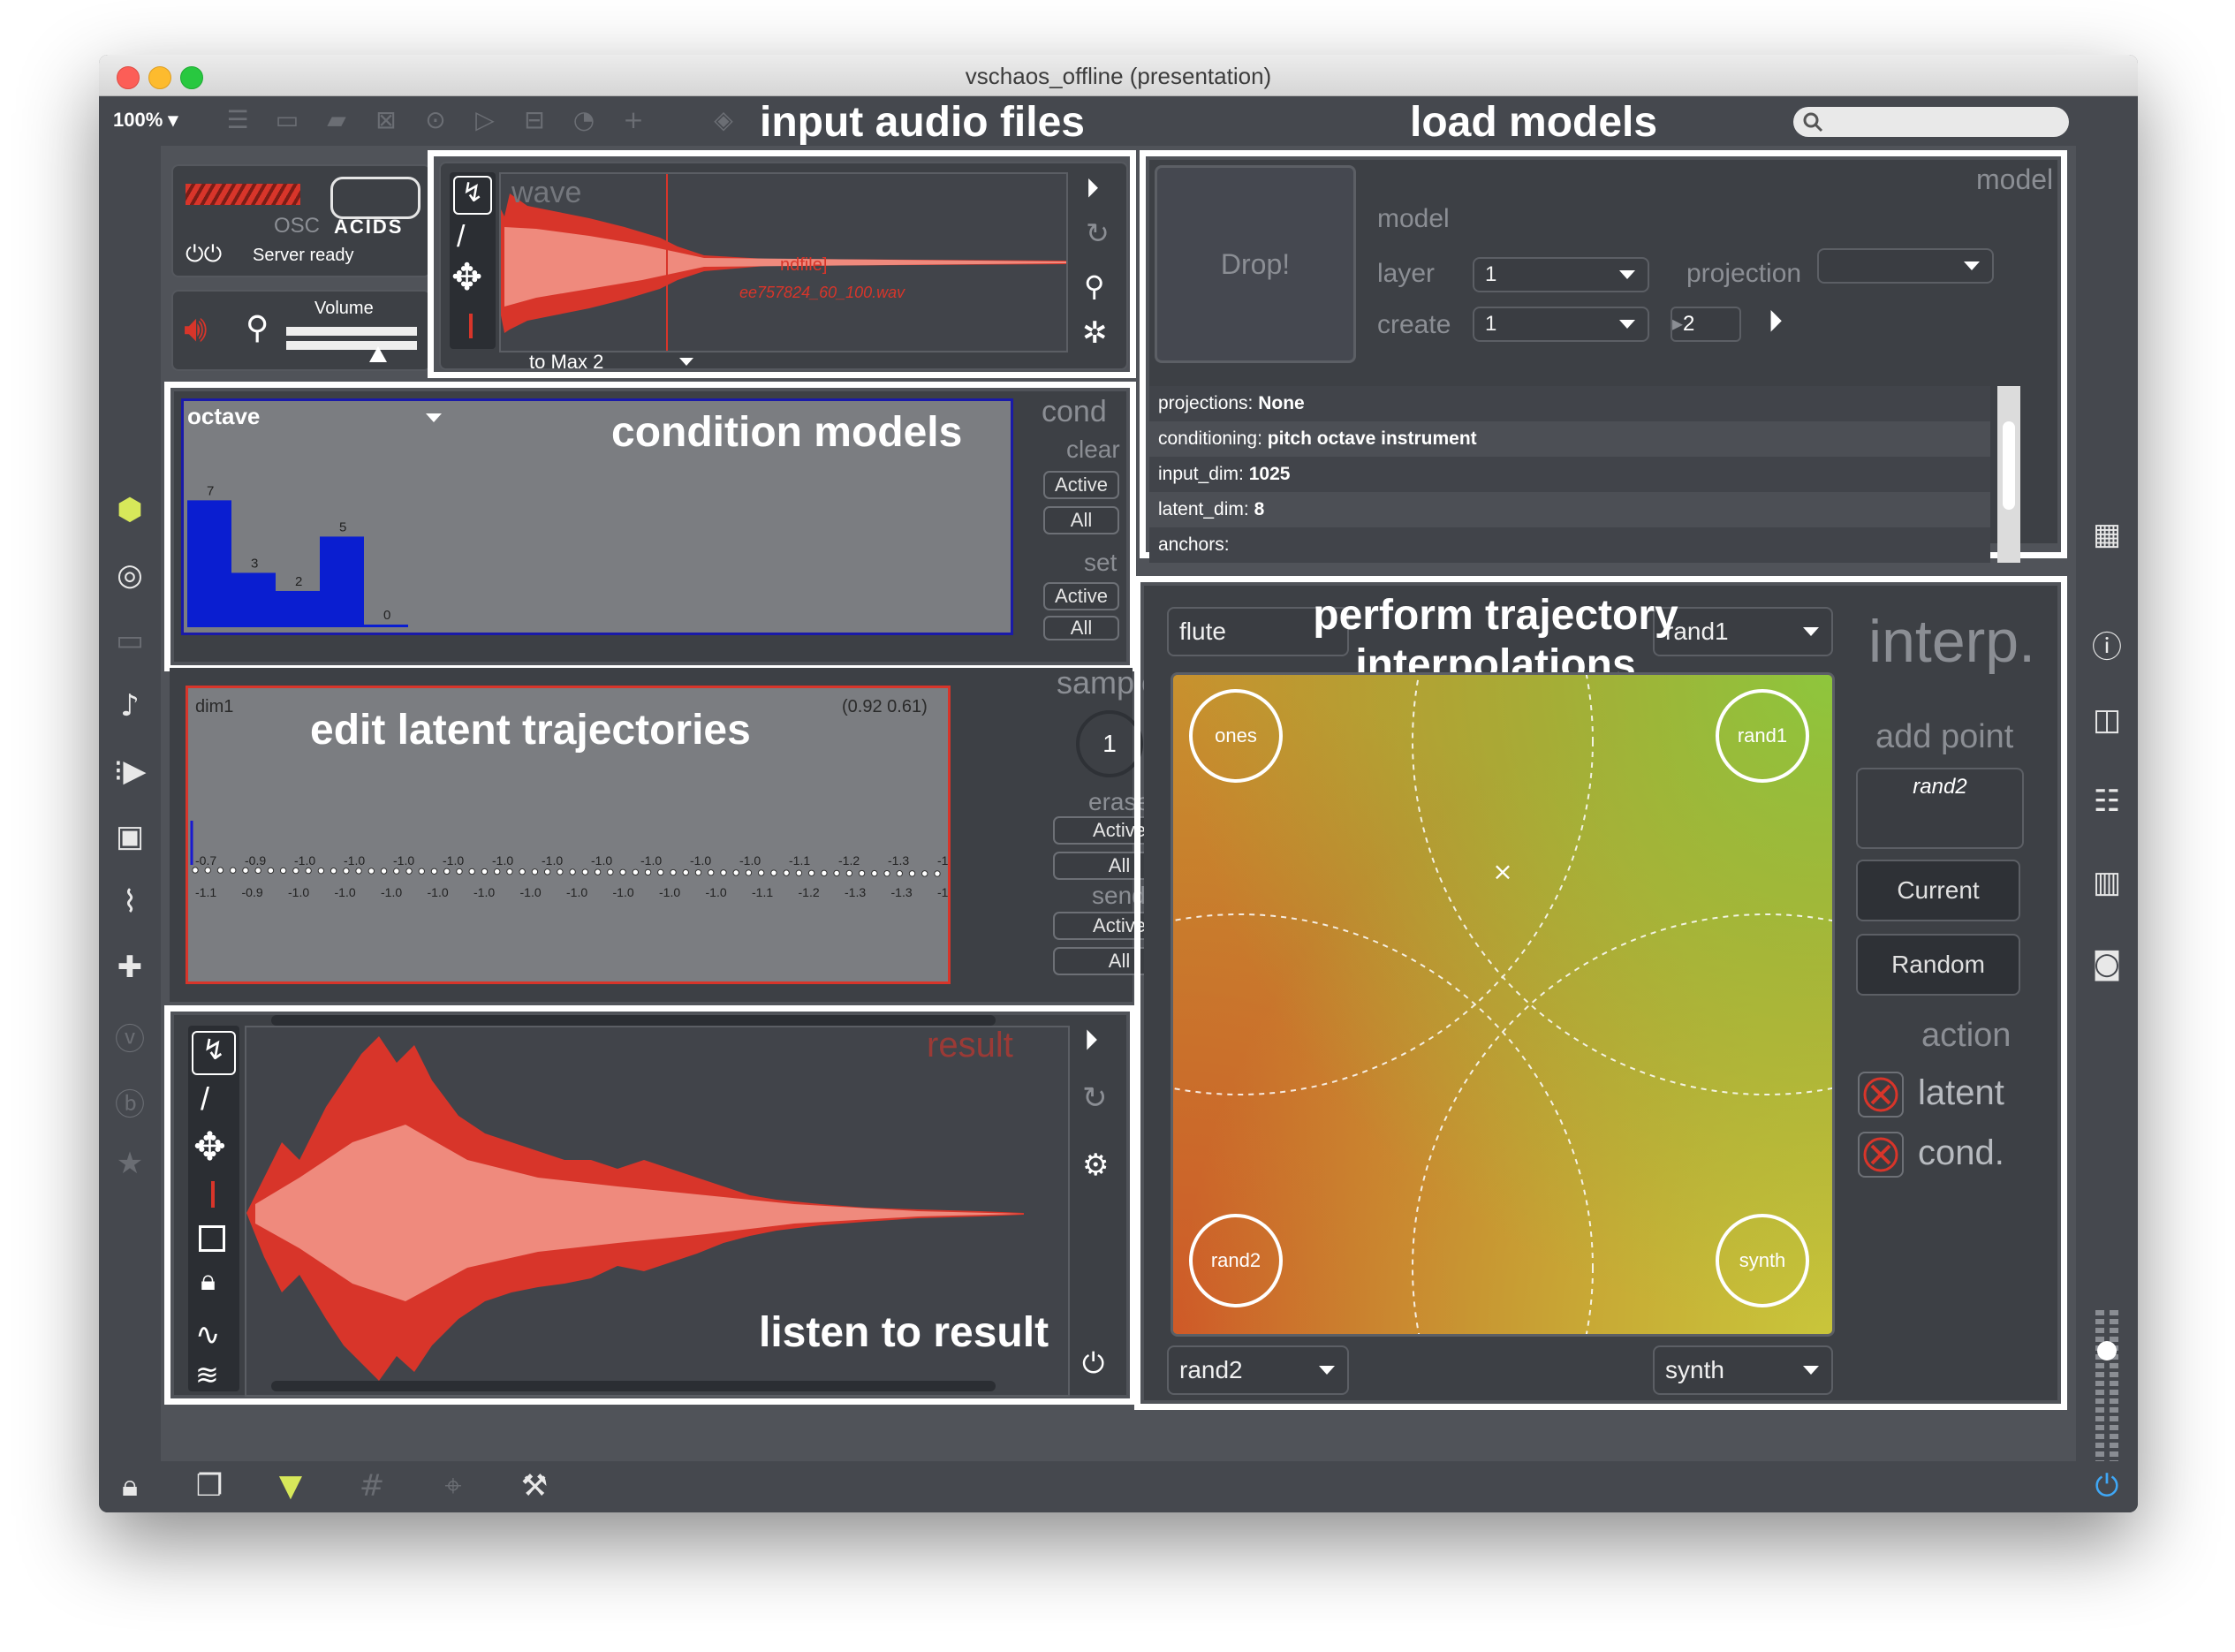  Describe the element at coordinates (1081, 520) in the screenshot. I see `clear-all-button: All` at that location.